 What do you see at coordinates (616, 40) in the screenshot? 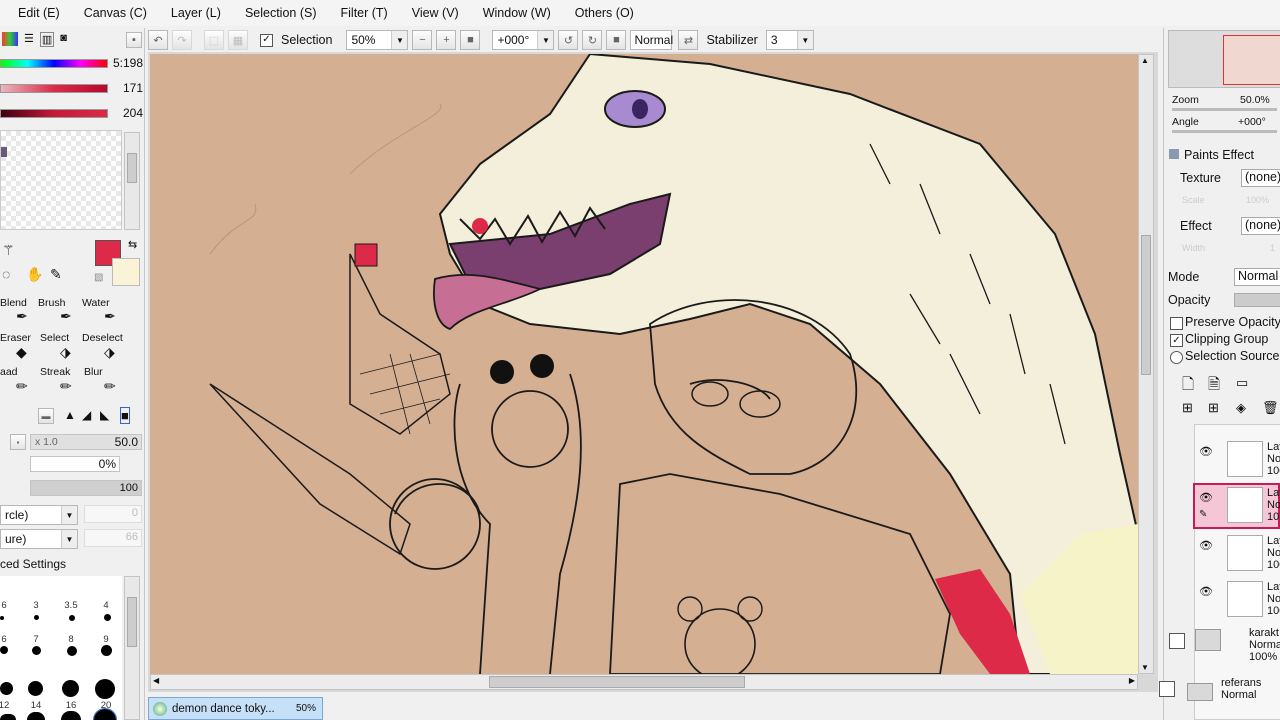
I see `rotate-reset-icon: ■` at bounding box center [616, 40].